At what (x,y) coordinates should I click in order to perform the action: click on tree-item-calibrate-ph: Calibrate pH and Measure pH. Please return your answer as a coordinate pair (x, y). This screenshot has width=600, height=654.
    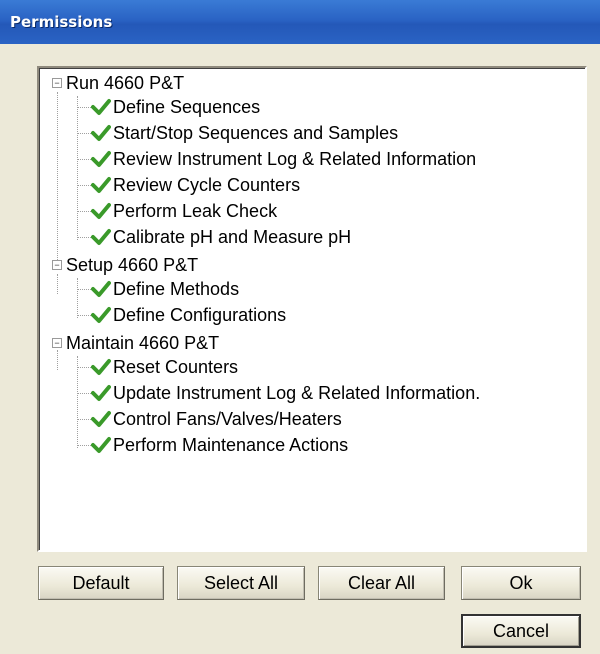
    Looking at the image, I should click on (232, 237).